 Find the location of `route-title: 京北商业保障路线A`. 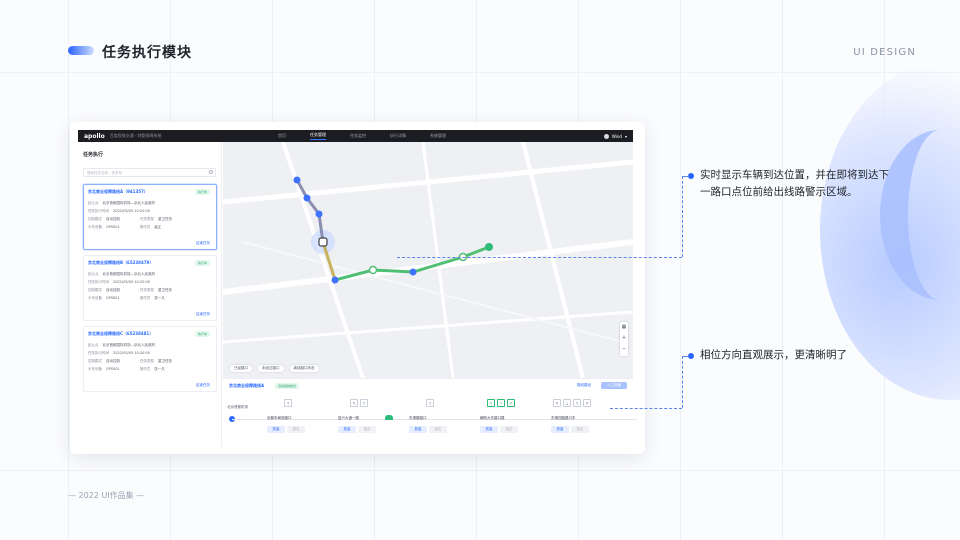

route-title: 京北商业保障路线A is located at coordinates (247, 385).